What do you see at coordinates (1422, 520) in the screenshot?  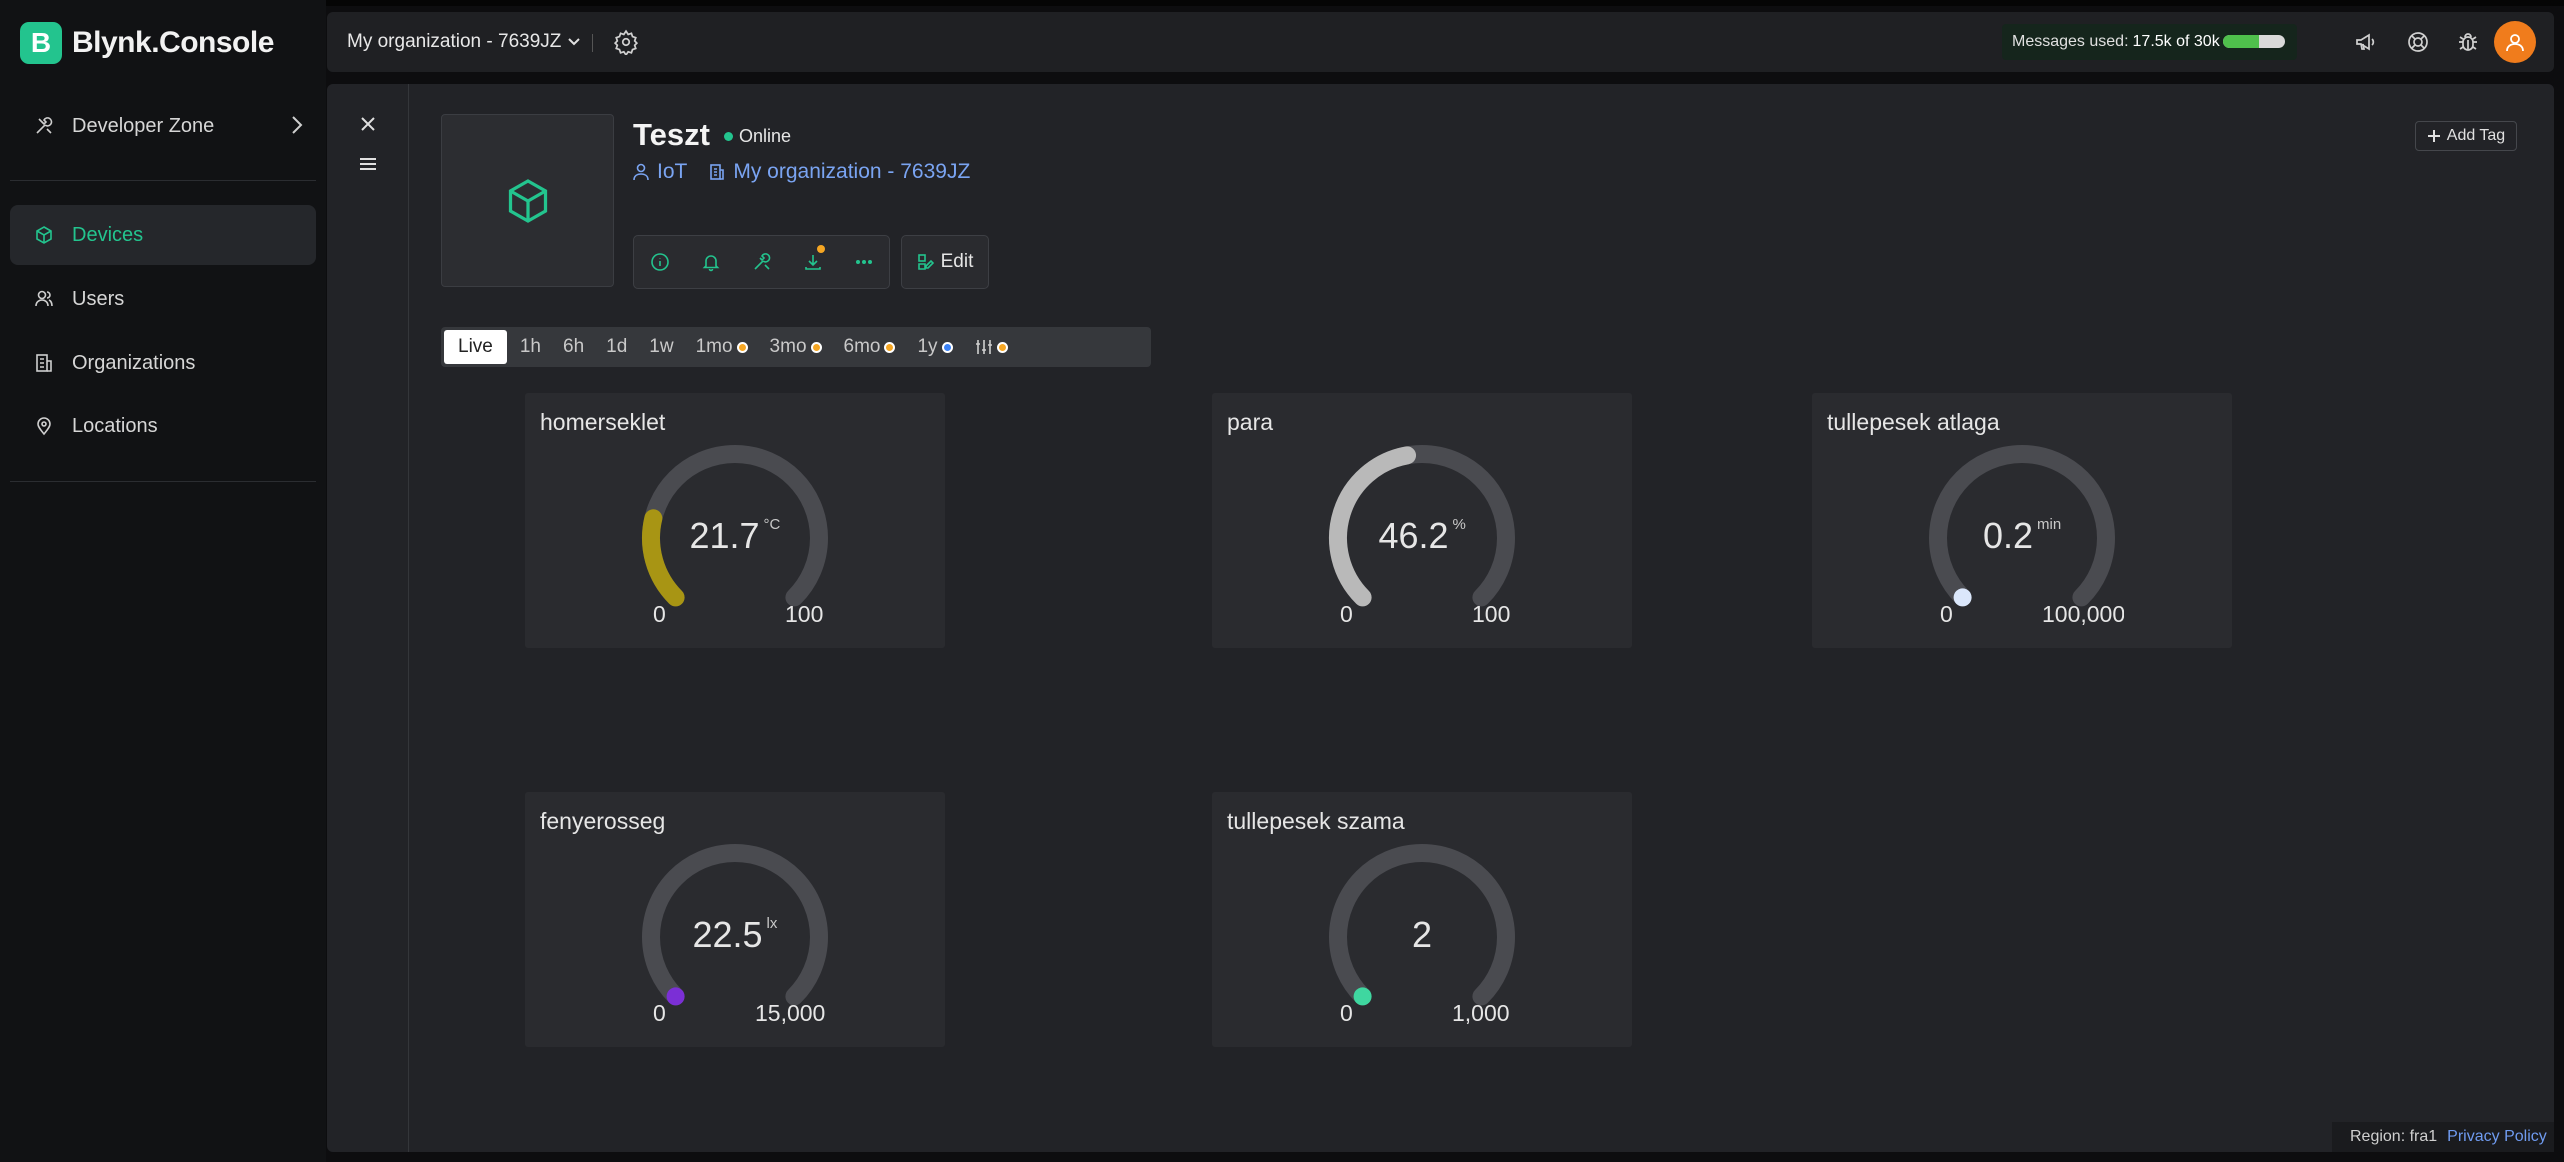 I see `gauge-widget: para 46.2% 0 100` at bounding box center [1422, 520].